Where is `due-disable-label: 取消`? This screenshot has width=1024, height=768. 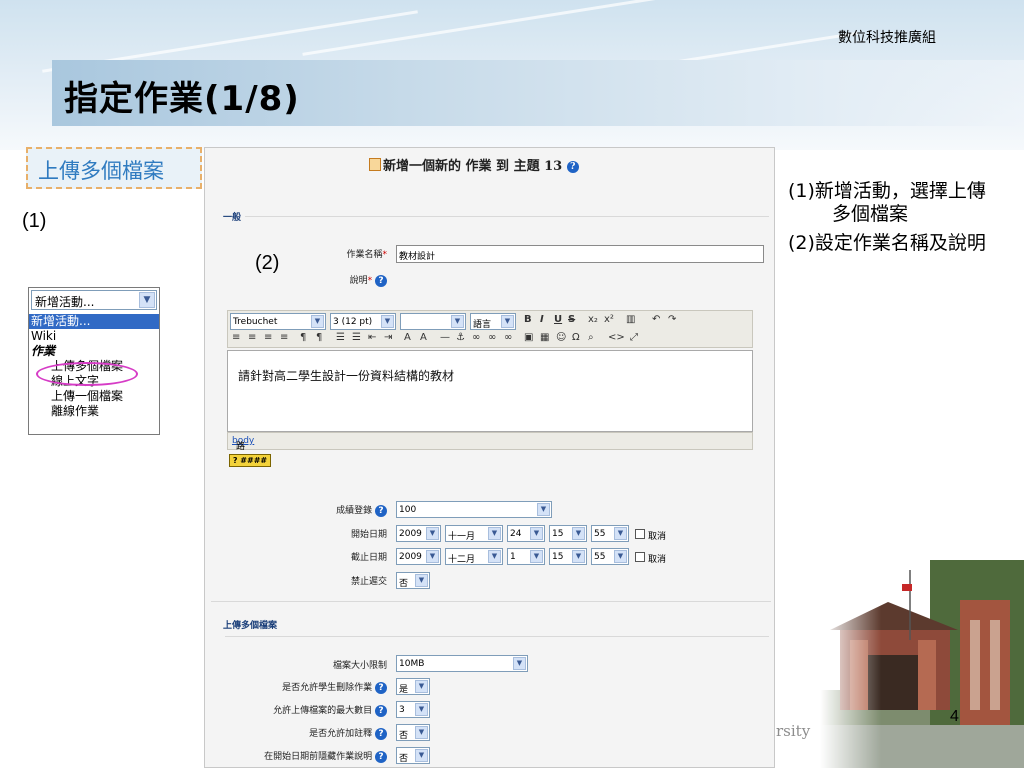
due-disable-label: 取消 is located at coordinates (657, 560).